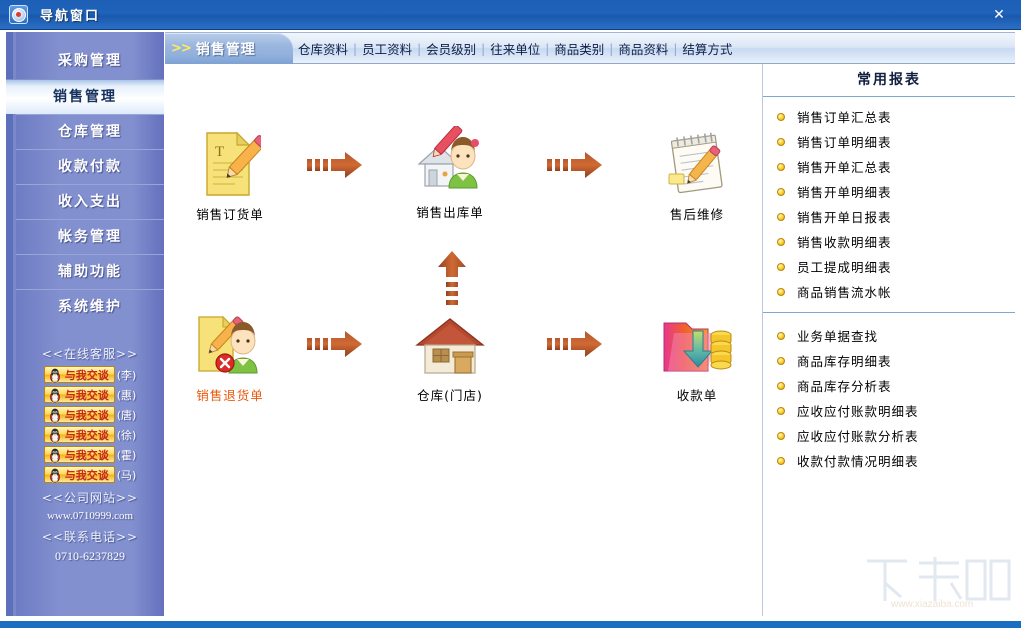  I want to click on agent-name: (李), so click(126, 375).